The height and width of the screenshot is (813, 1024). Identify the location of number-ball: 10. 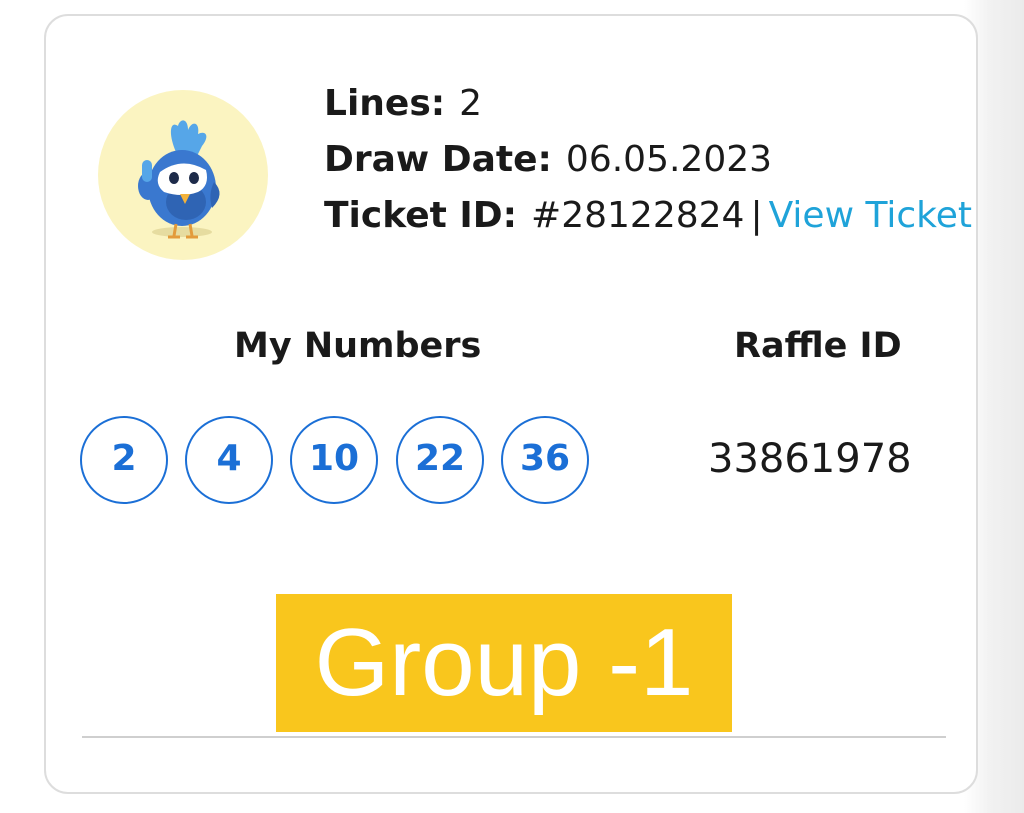
(334, 460).